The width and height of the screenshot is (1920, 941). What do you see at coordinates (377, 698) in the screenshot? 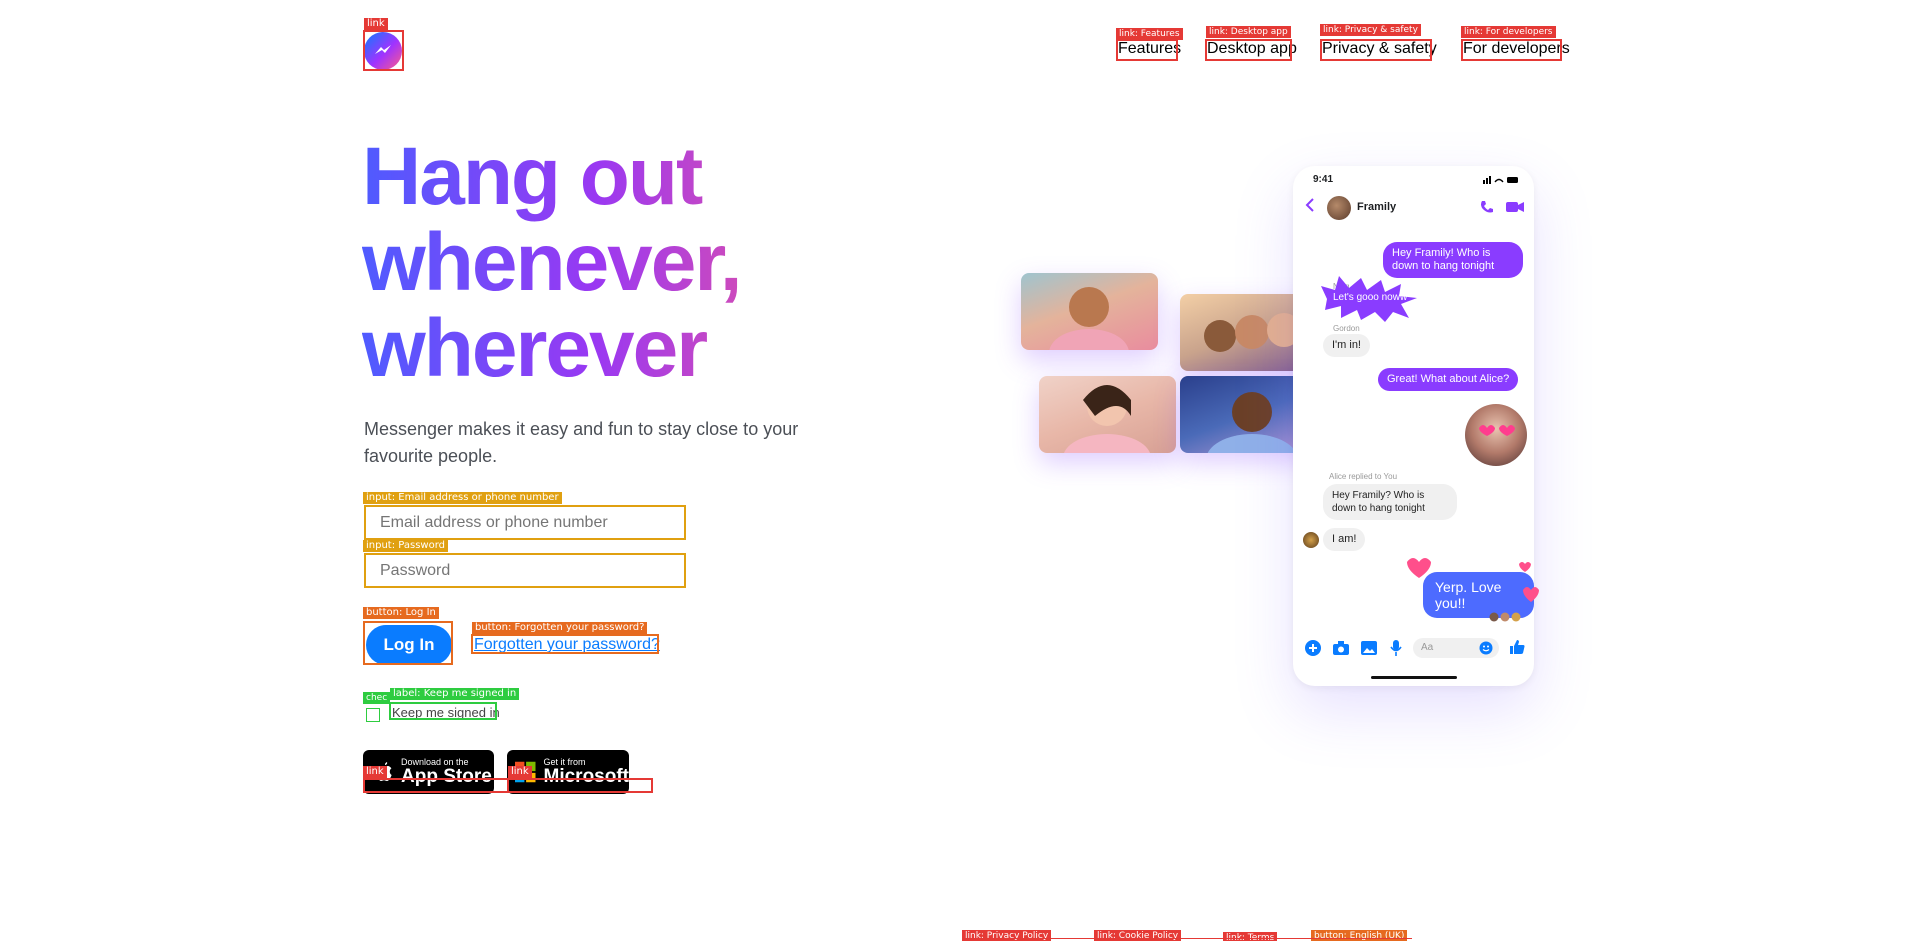
I see `checkbox-annotation-tag: chec` at bounding box center [377, 698].